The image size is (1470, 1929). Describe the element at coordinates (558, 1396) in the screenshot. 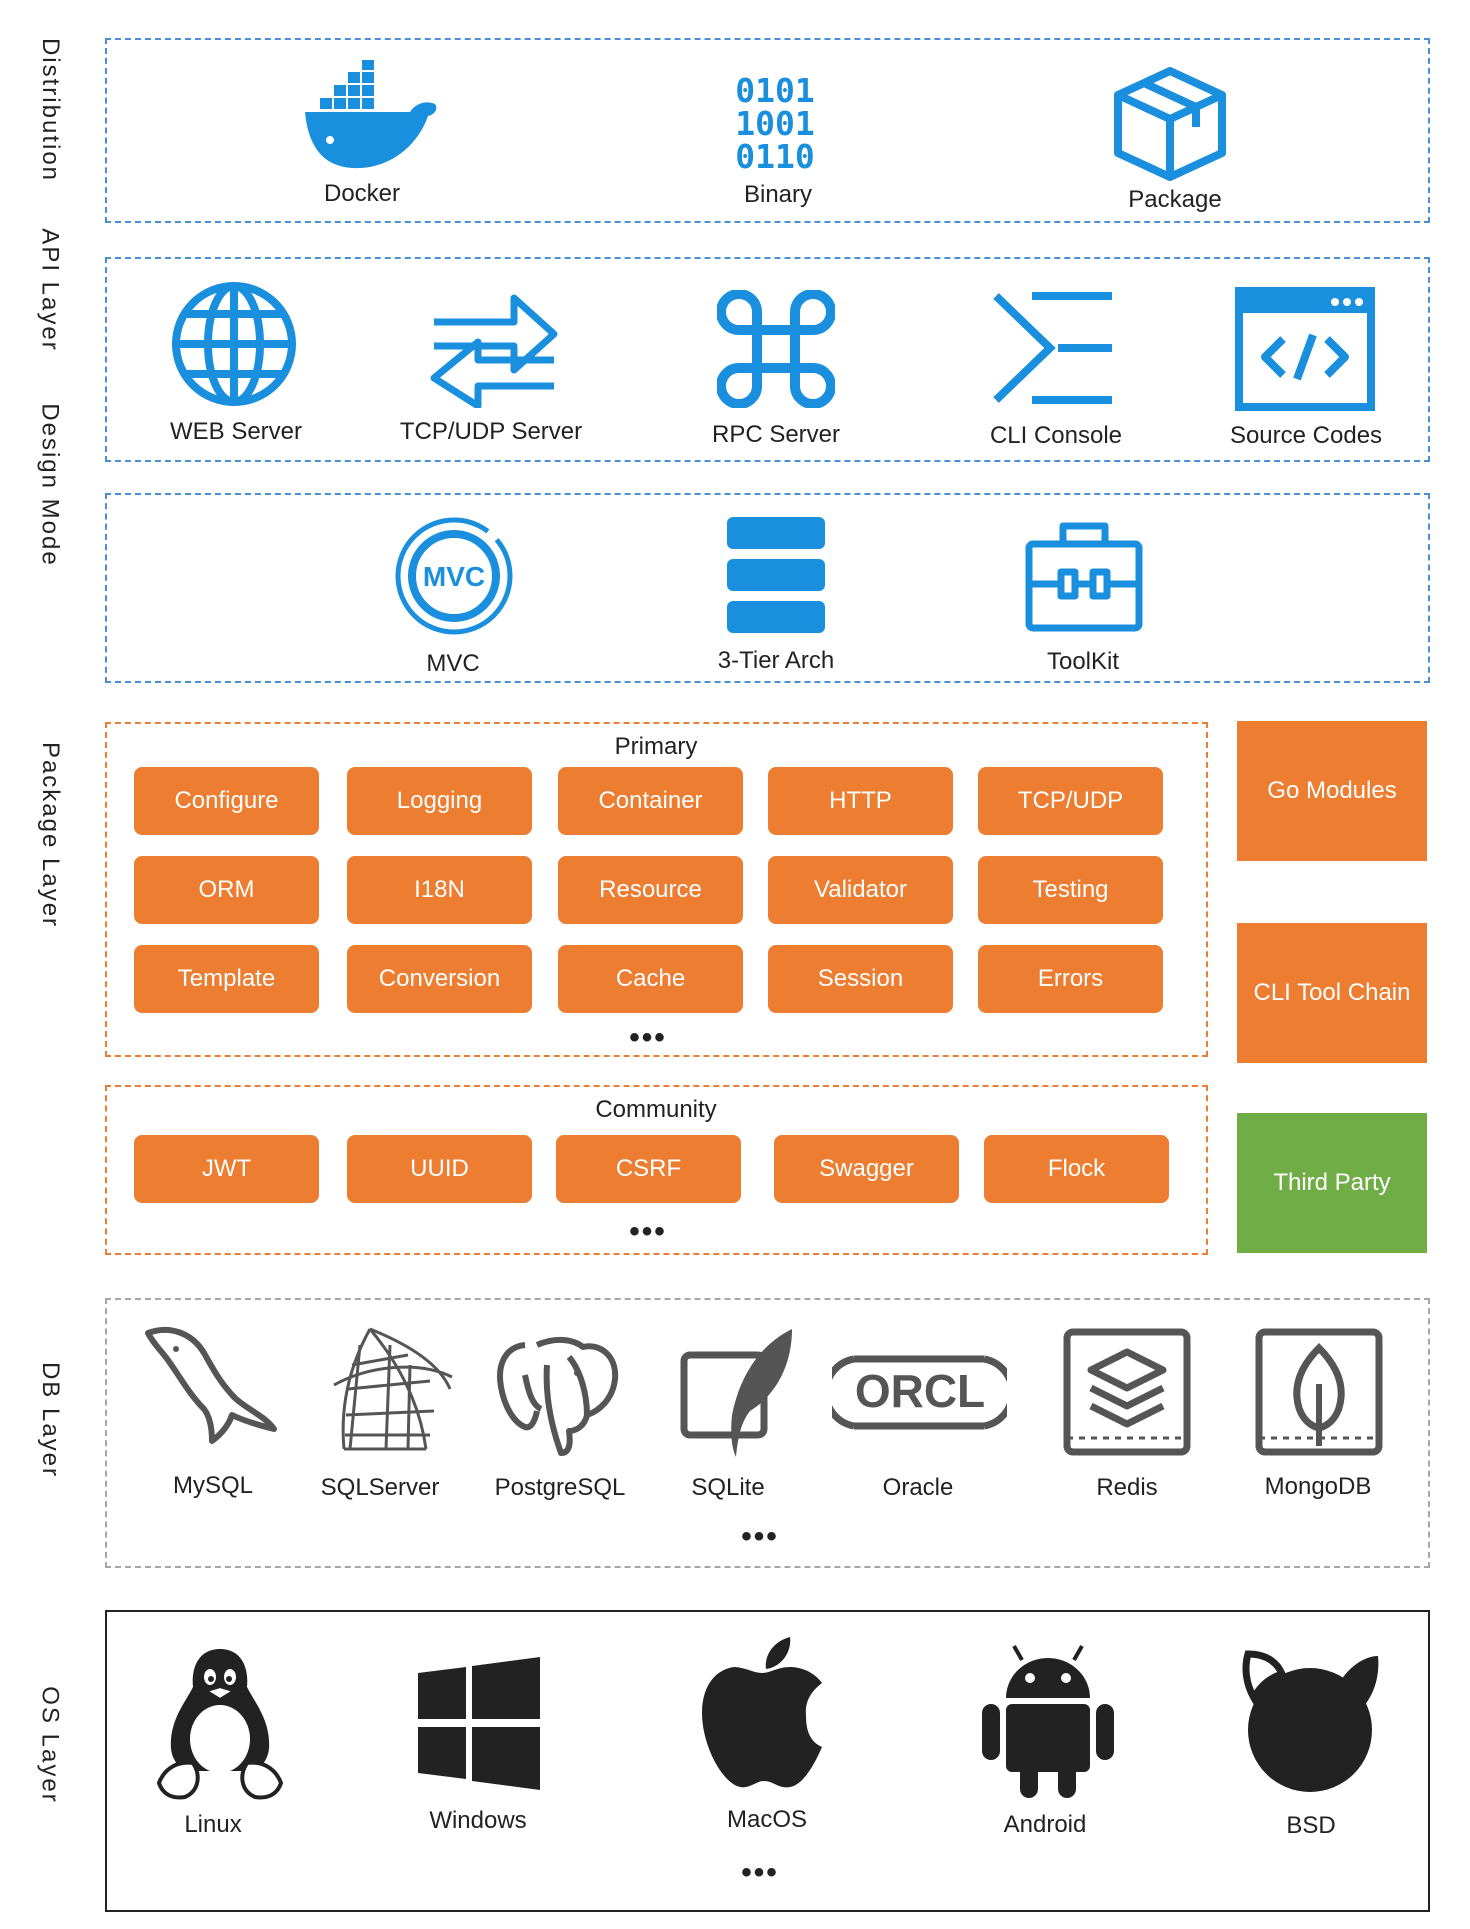

I see `postgresql-elephant-icon` at that location.